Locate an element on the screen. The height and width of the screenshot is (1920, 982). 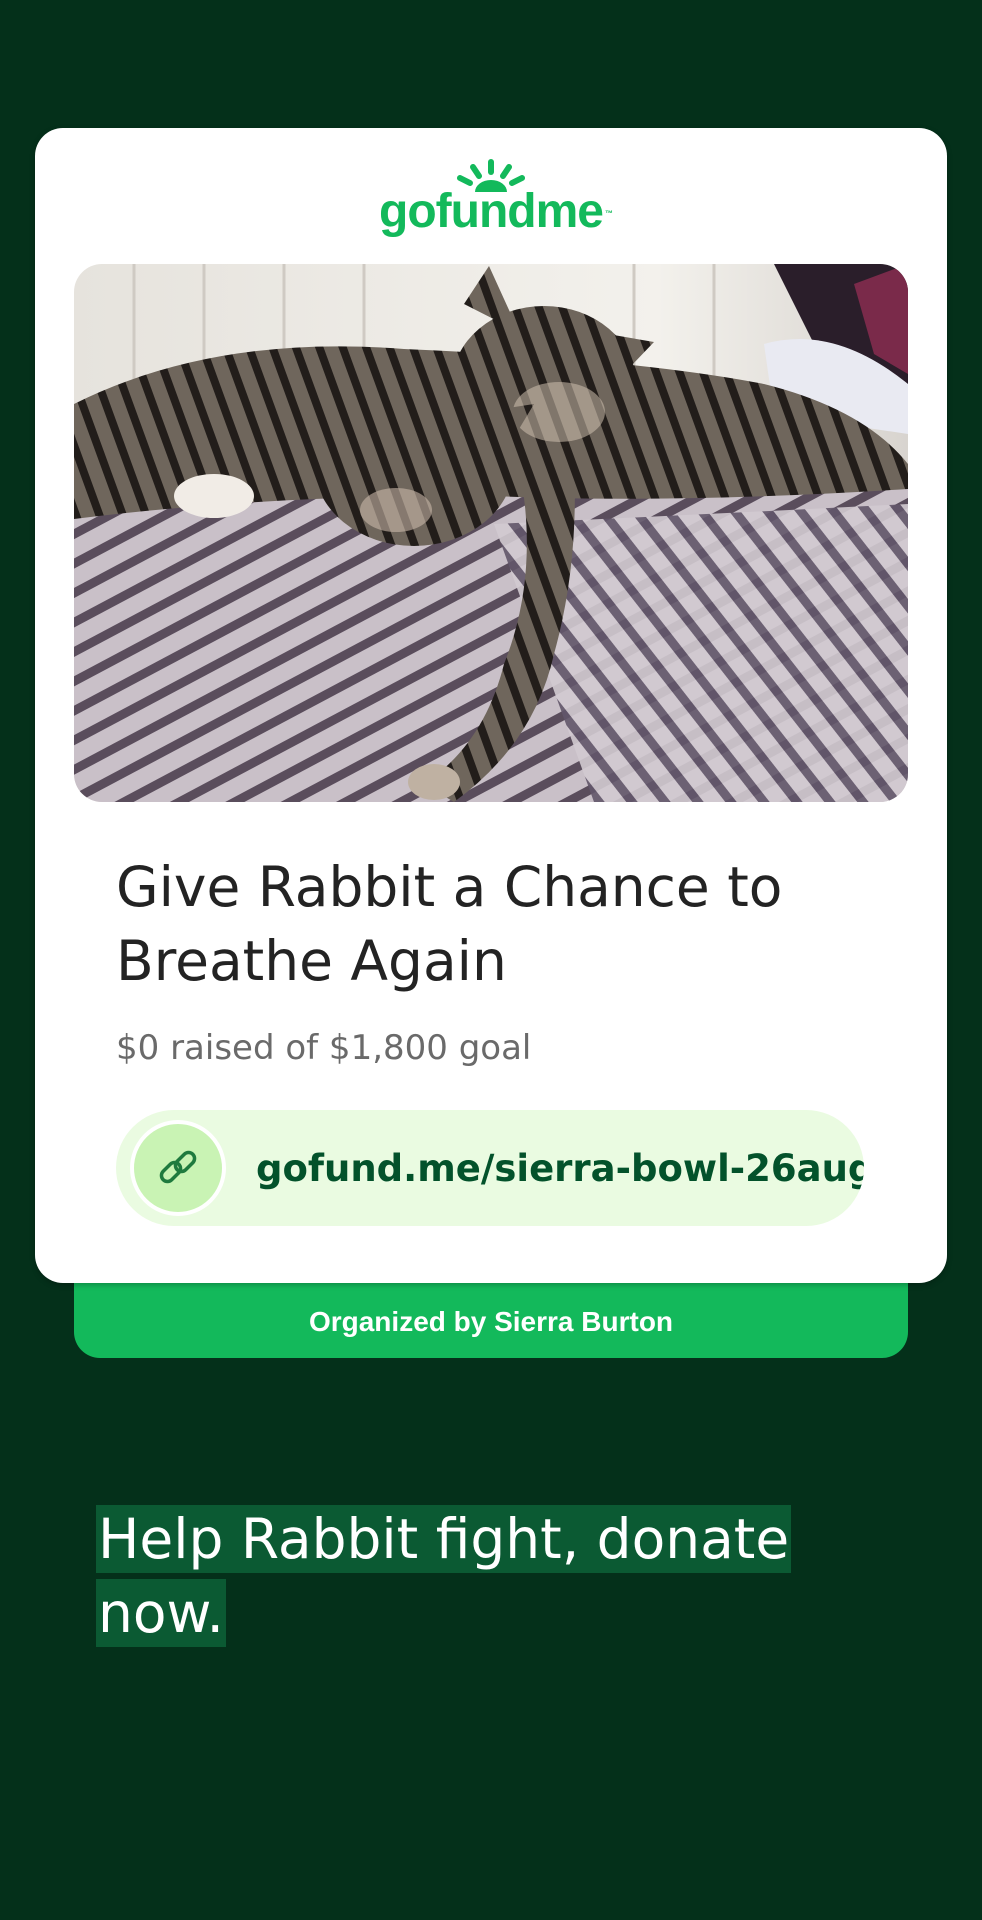
share-link: gofund.me/sierra-bowl-26aug is located at coordinates (490, 1168).